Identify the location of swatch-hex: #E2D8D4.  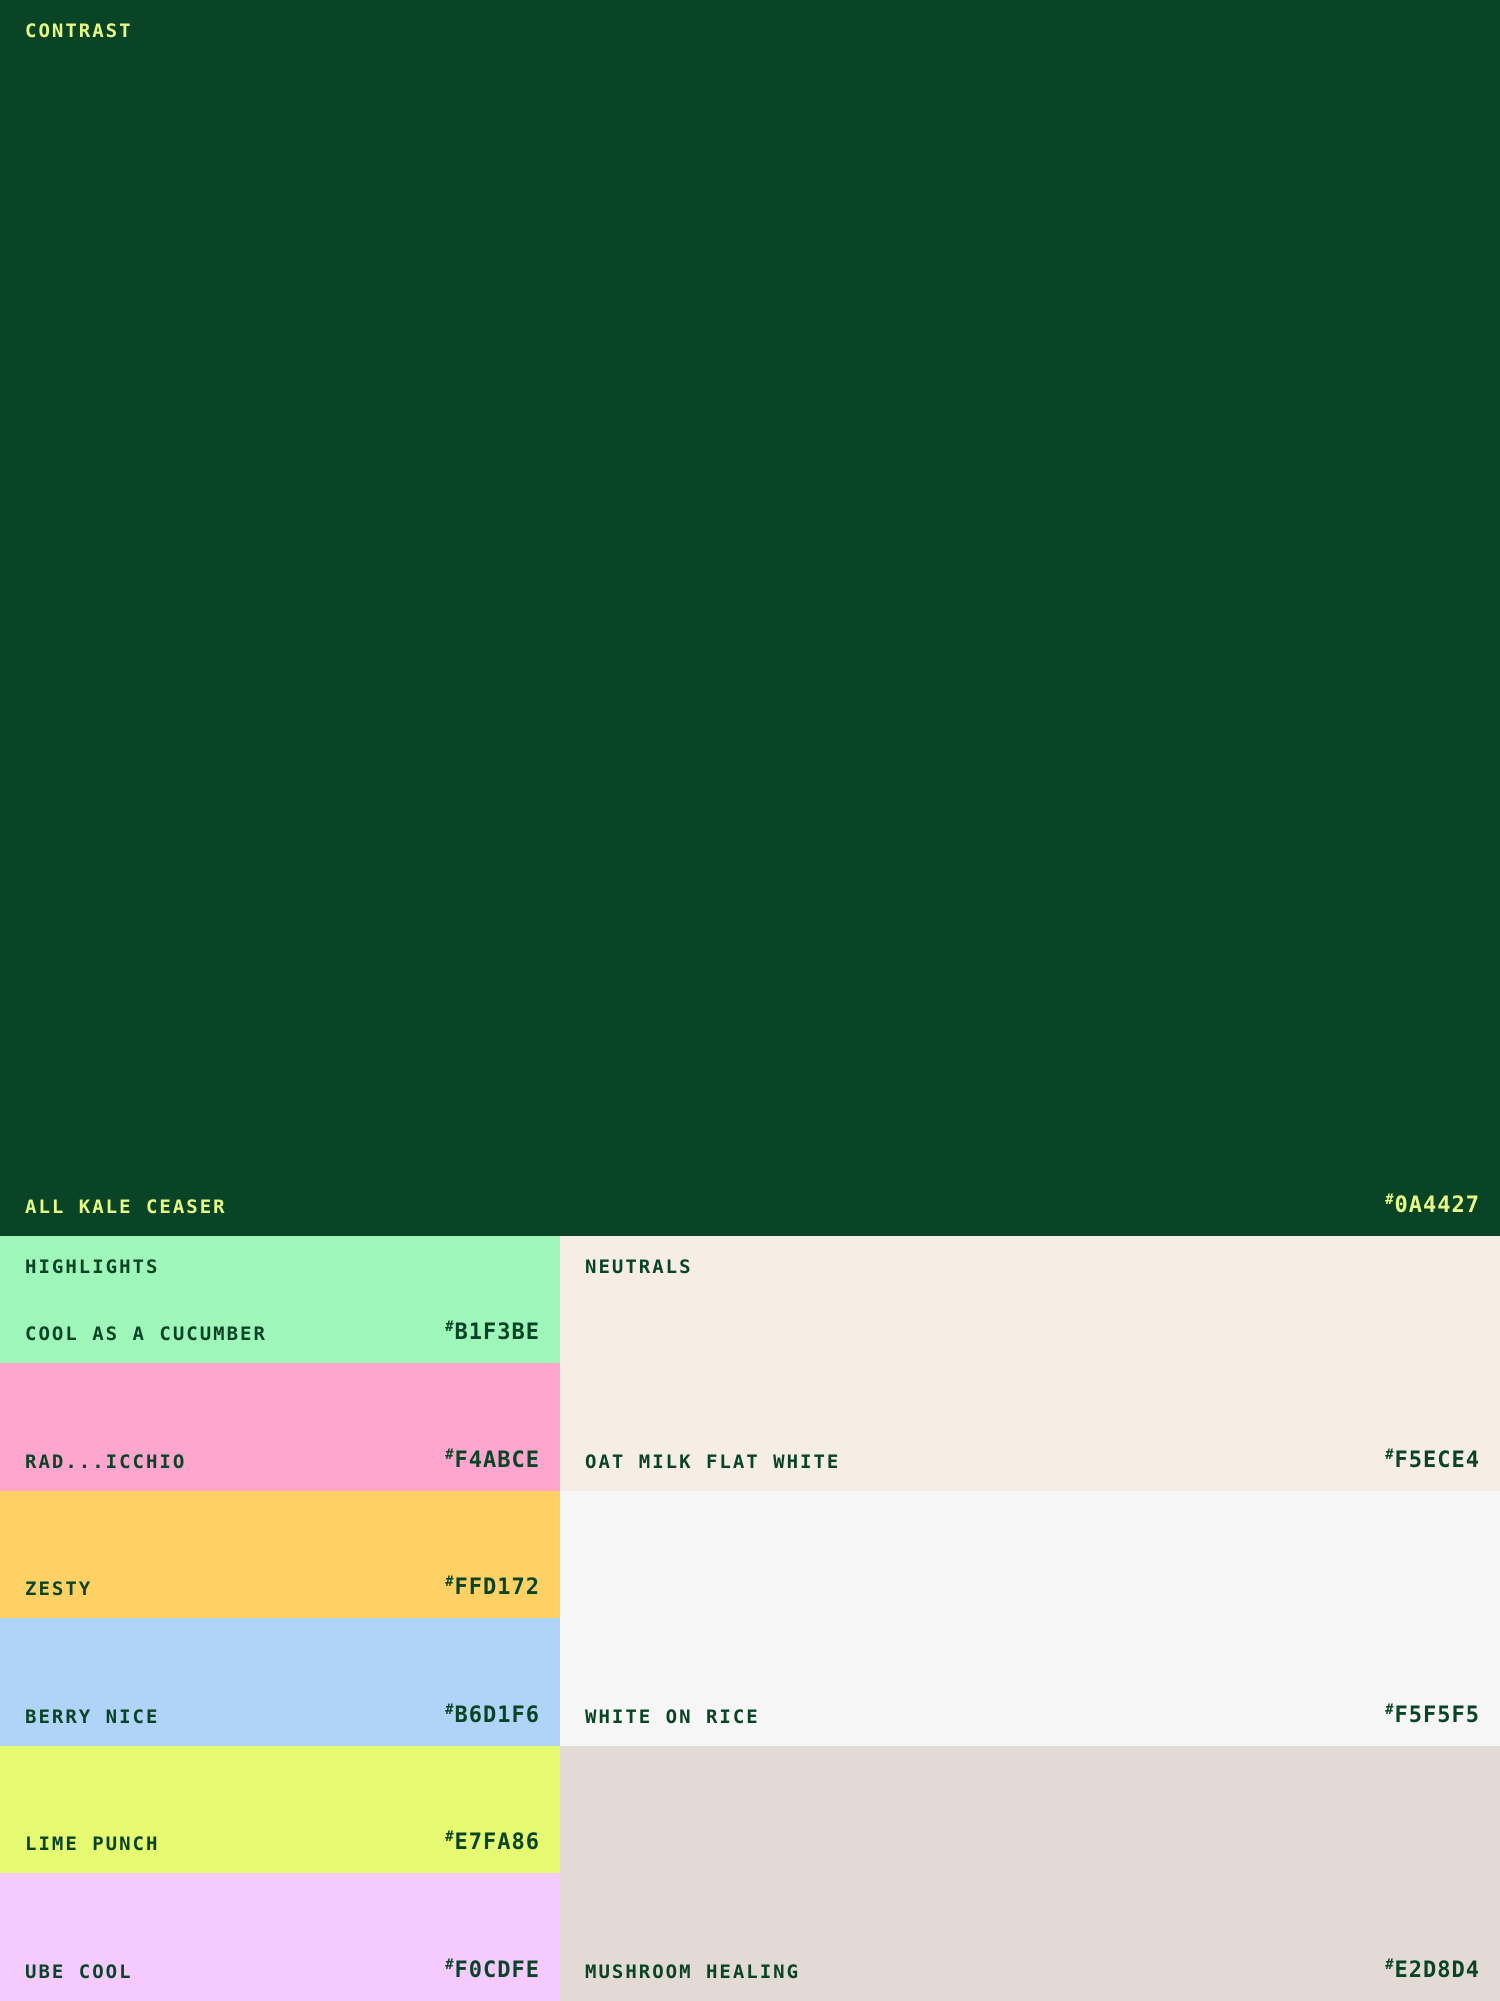
(1432, 1970).